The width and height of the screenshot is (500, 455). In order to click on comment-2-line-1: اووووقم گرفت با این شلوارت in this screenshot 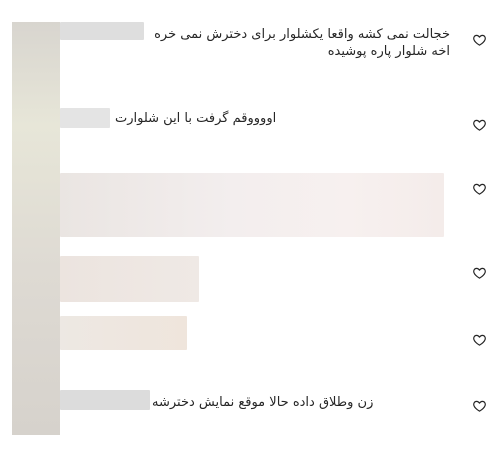, I will do `click(196, 118)`.